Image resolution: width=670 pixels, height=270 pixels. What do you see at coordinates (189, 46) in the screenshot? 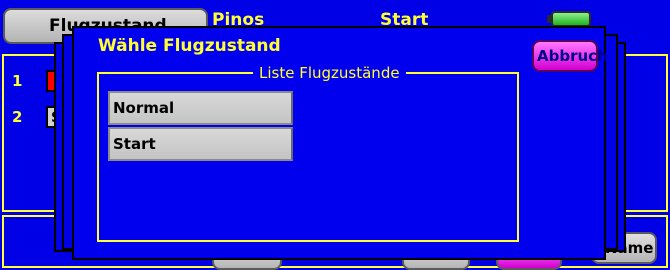
I see `dialog-title: Wähle Flugzustand` at bounding box center [189, 46].